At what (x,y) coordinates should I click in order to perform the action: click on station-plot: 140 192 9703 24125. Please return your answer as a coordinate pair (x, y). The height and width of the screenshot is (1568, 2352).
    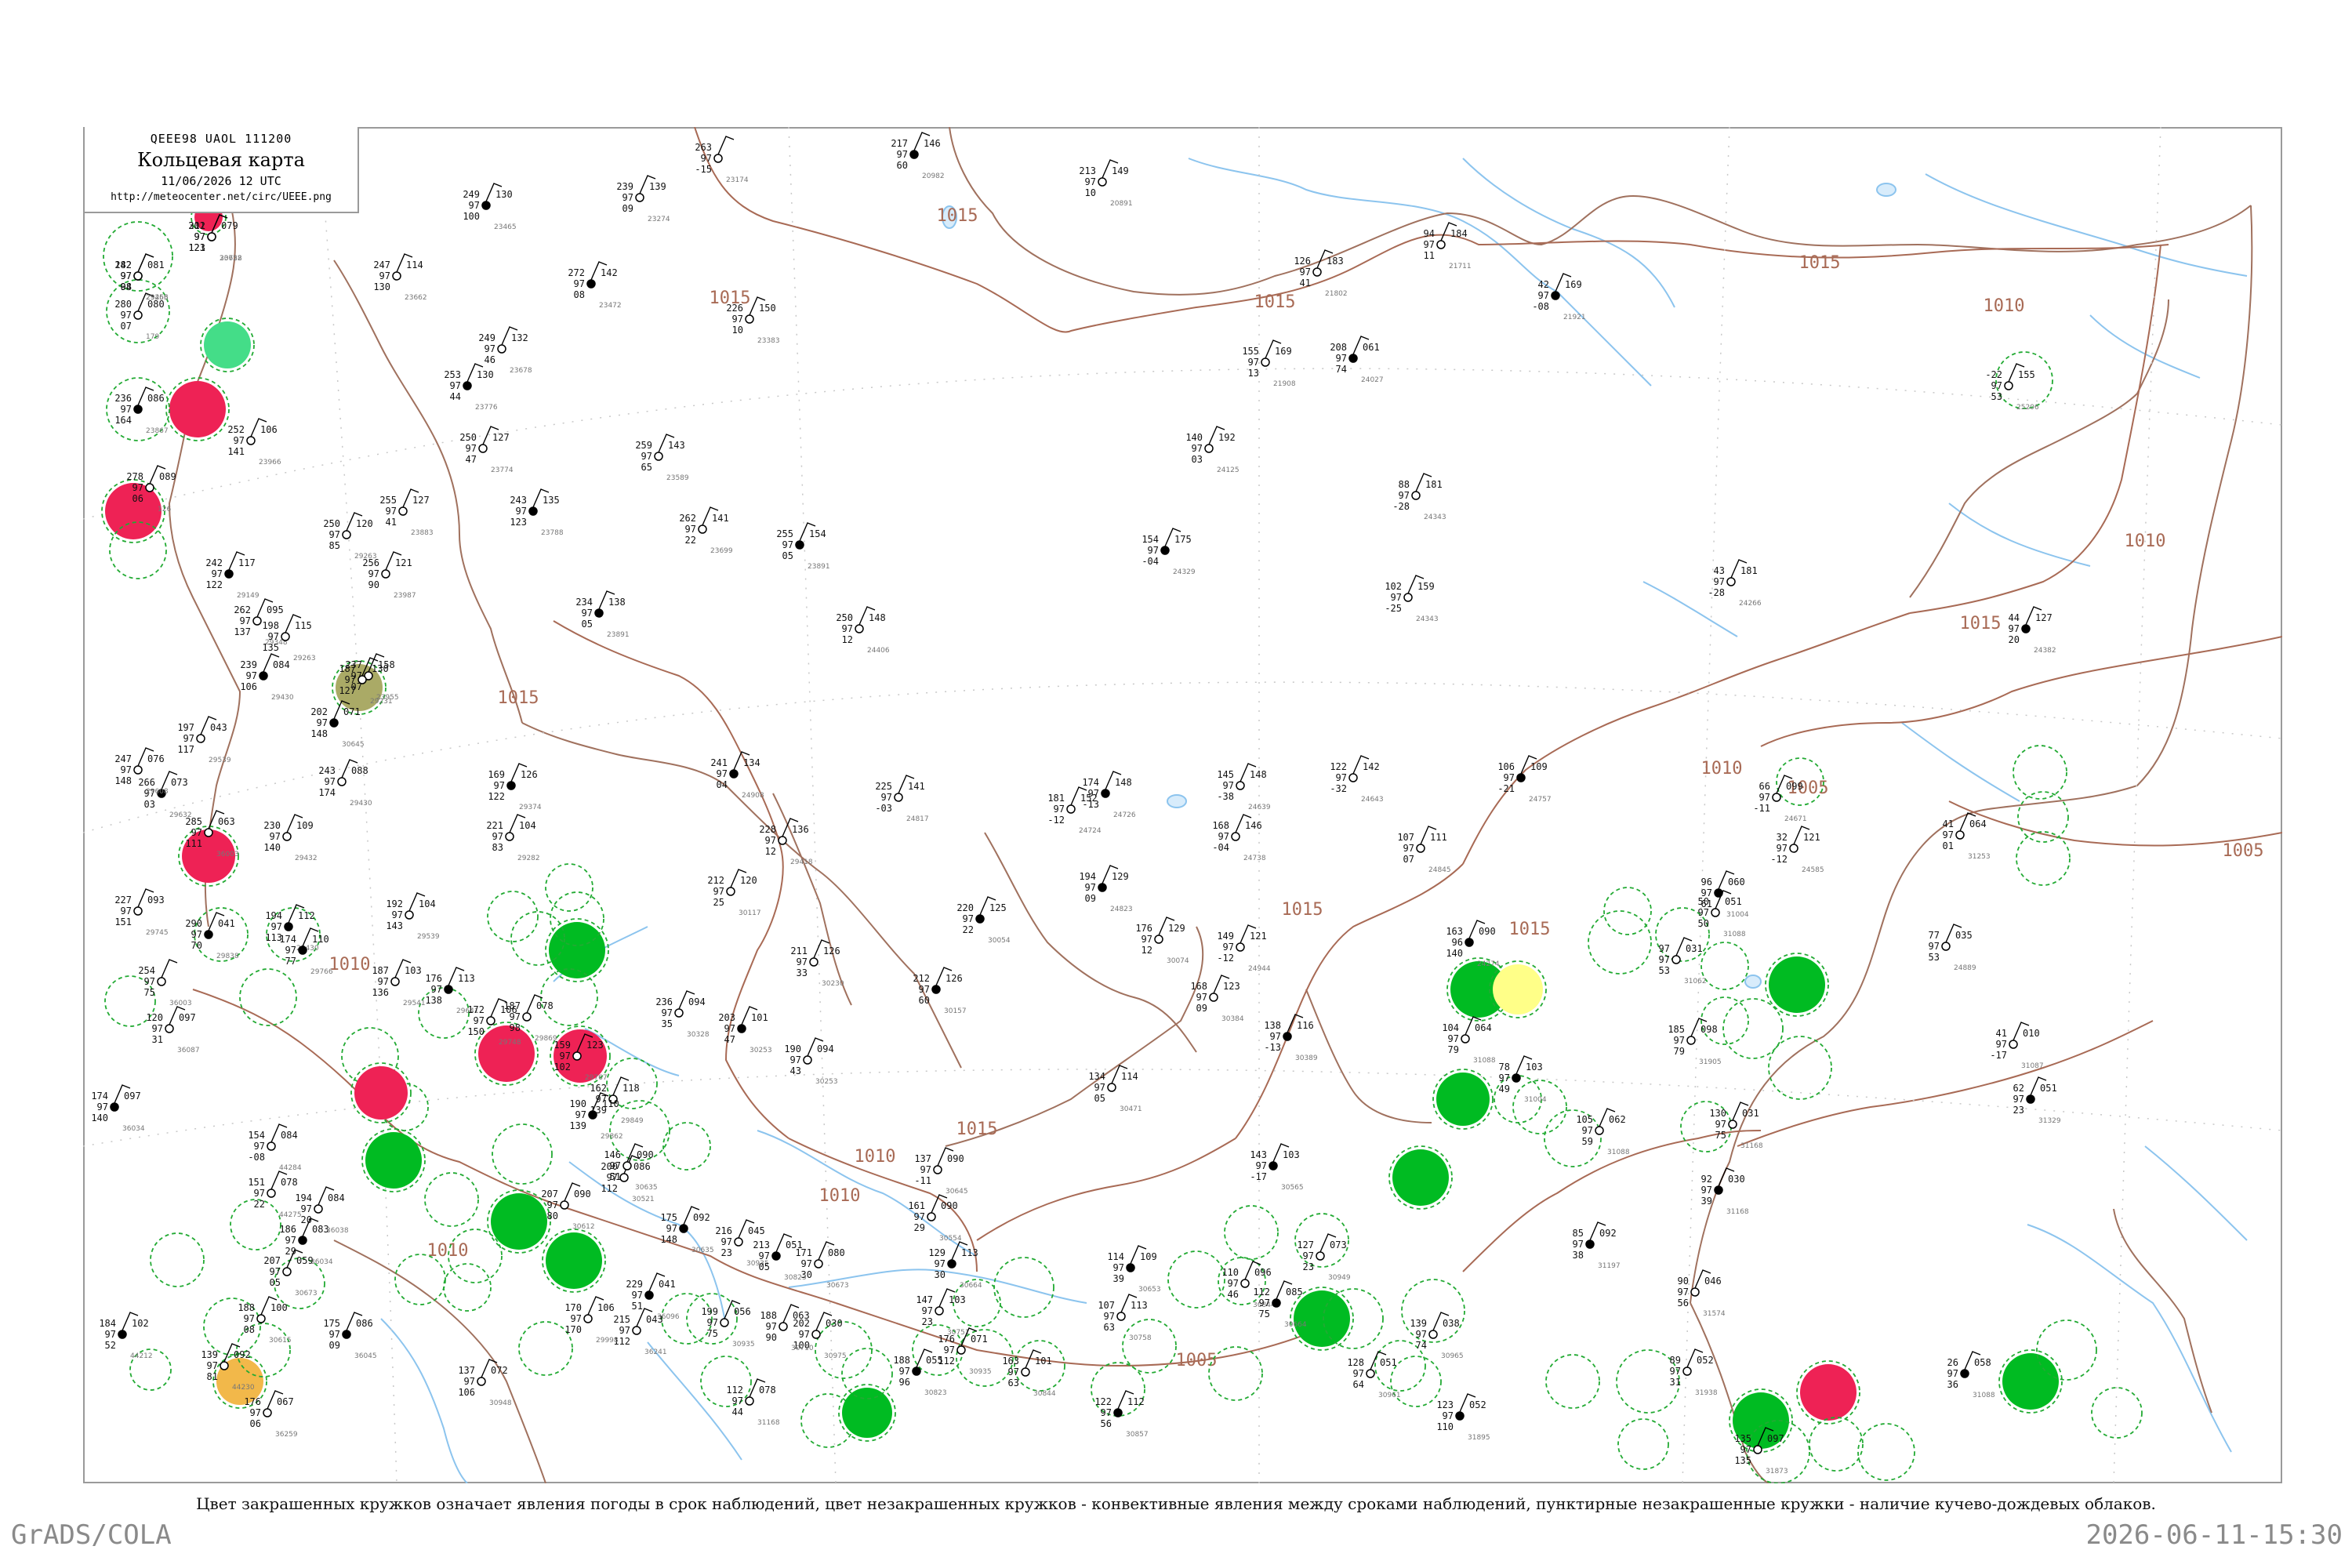
    Looking at the image, I should click on (1212, 450).